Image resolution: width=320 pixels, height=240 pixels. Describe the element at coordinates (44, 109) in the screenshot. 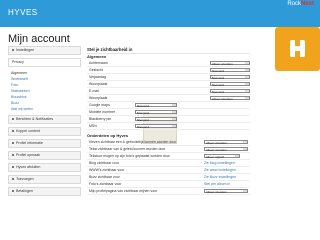

I see `sidebar-link: Wat wij weten` at that location.